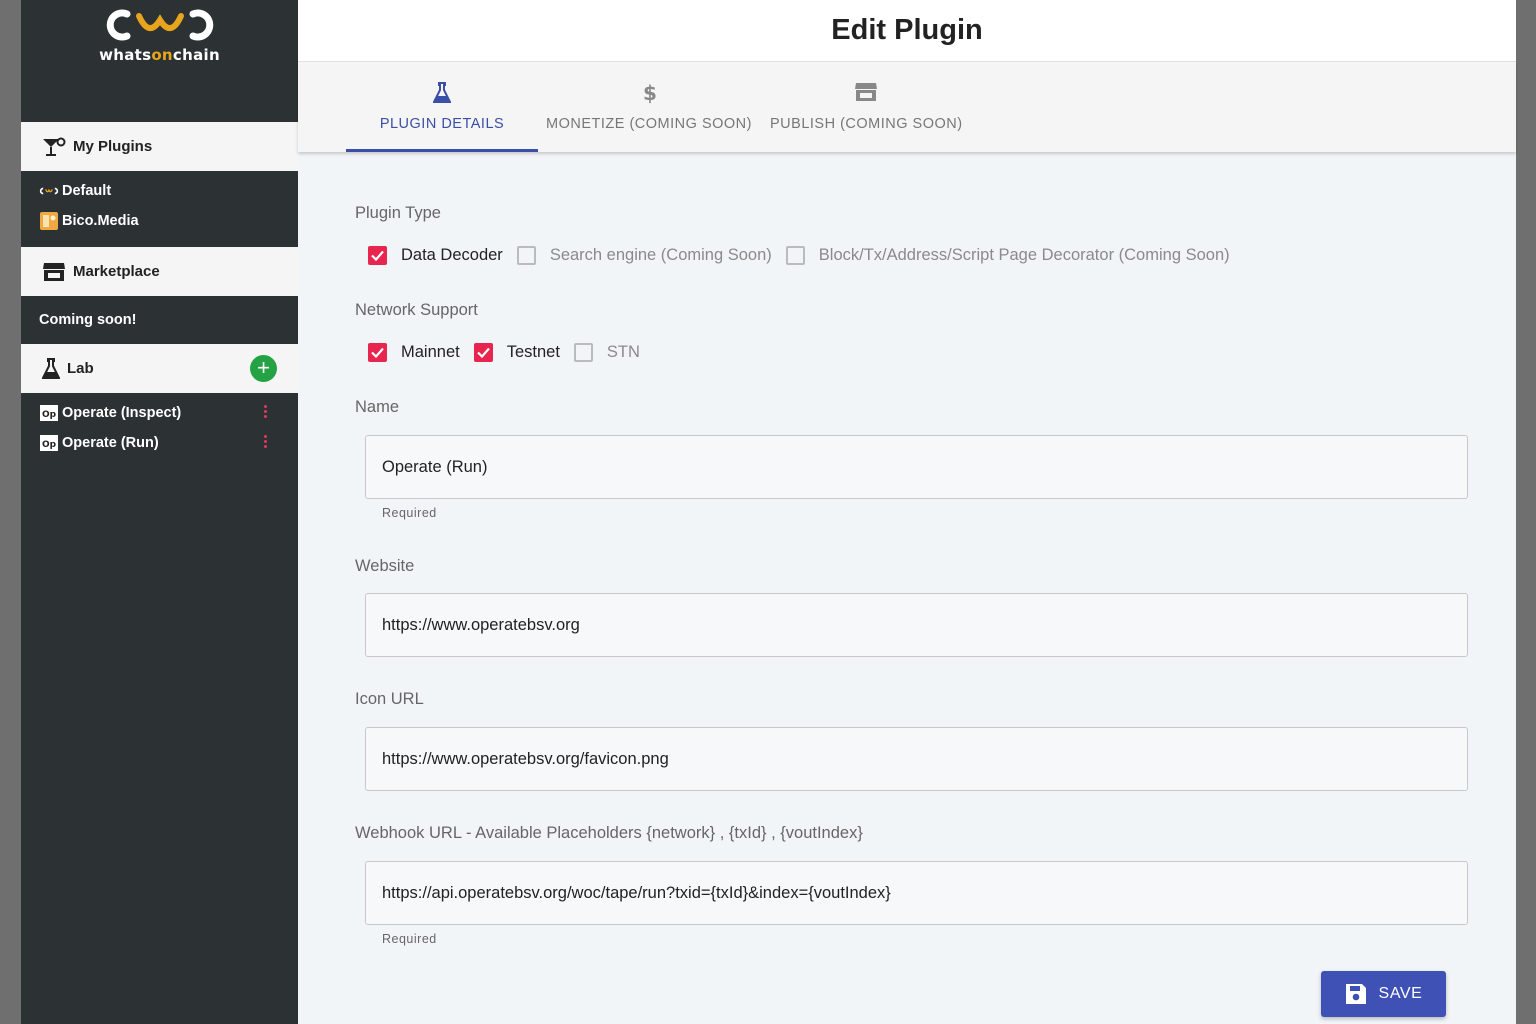 The image size is (1536, 1024). What do you see at coordinates (385, 566) in the screenshot?
I see `website-label: Website` at bounding box center [385, 566].